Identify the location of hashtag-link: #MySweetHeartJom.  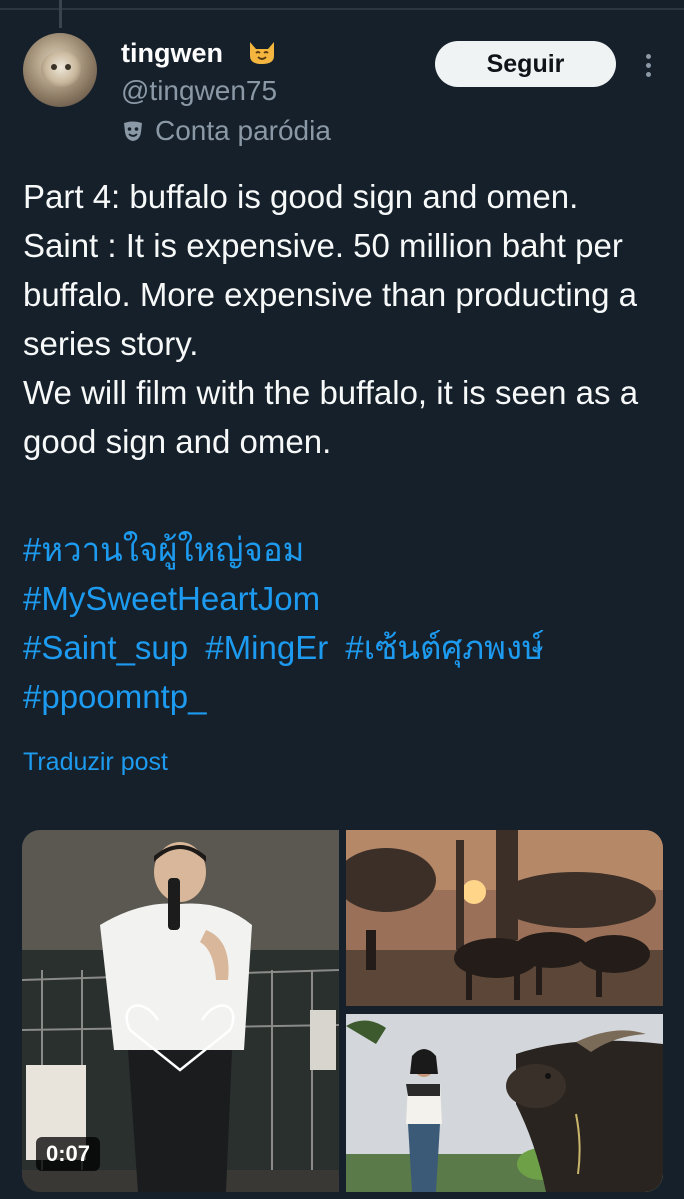
(171, 598).